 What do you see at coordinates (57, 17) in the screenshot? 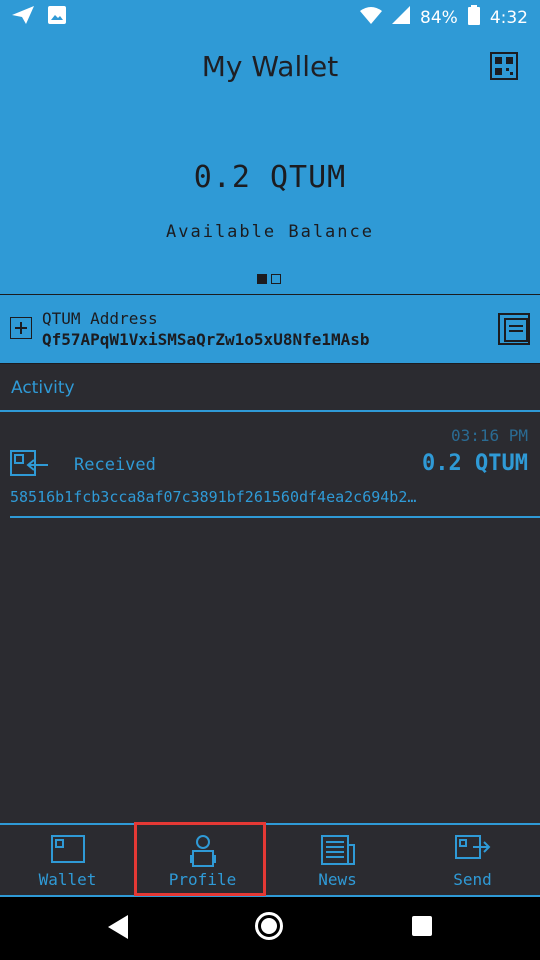
I see `image-notification-icon` at bounding box center [57, 17].